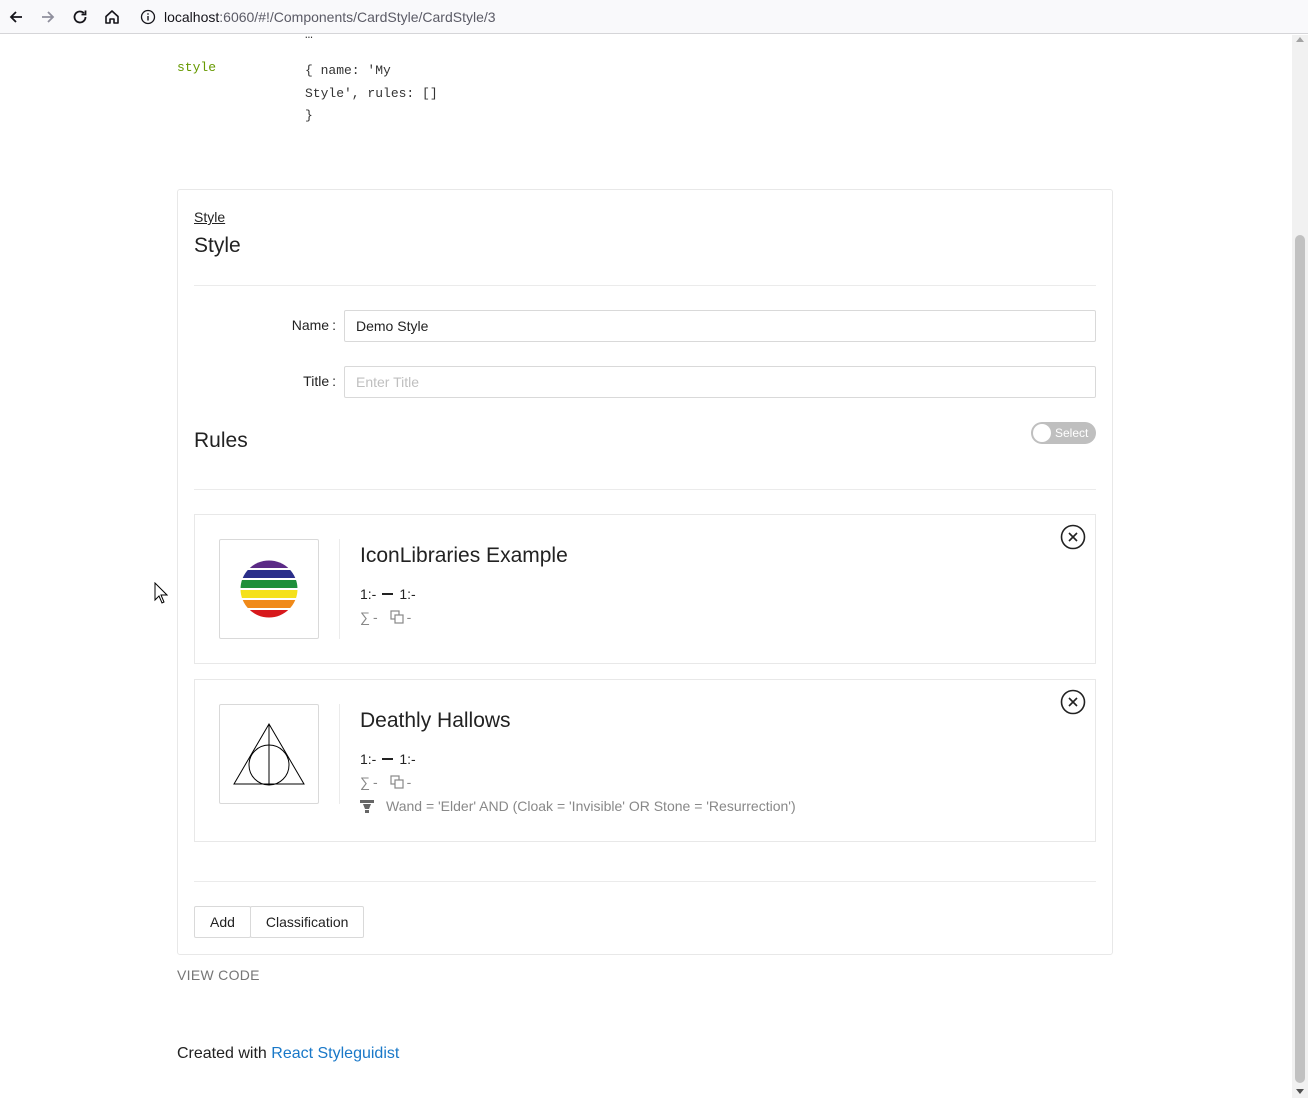  What do you see at coordinates (192, 16) in the screenshot?
I see `url-host: localhost` at bounding box center [192, 16].